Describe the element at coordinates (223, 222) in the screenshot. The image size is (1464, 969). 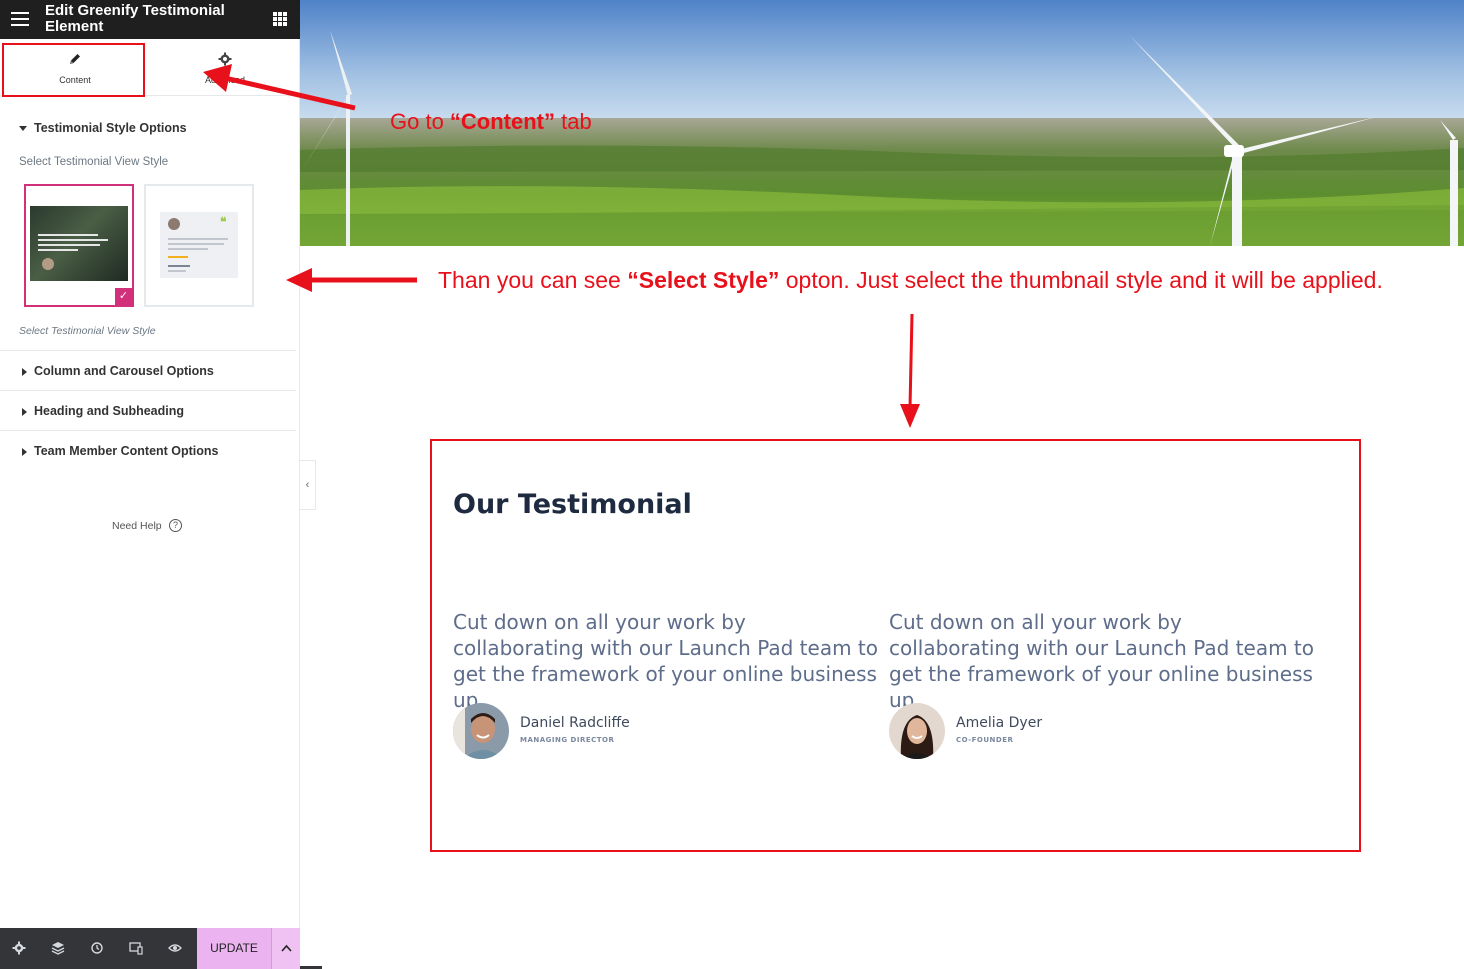
I see `quote-icon: ❝` at that location.